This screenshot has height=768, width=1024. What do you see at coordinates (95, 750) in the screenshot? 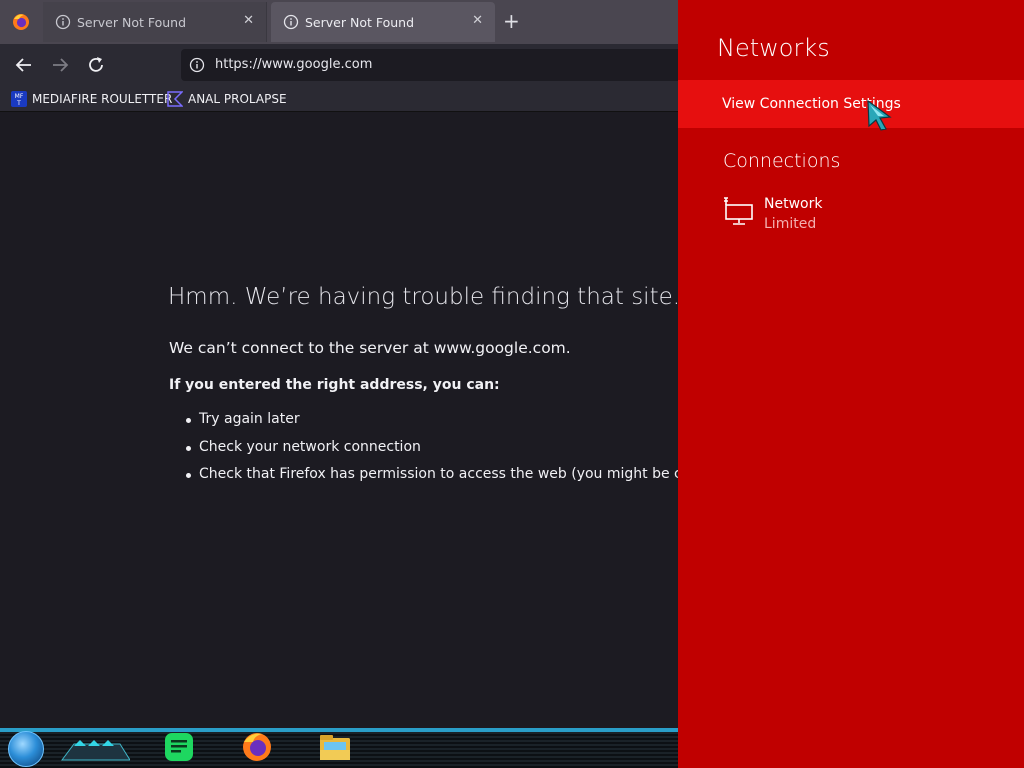
I see `taskbar-decoration-icon` at bounding box center [95, 750].